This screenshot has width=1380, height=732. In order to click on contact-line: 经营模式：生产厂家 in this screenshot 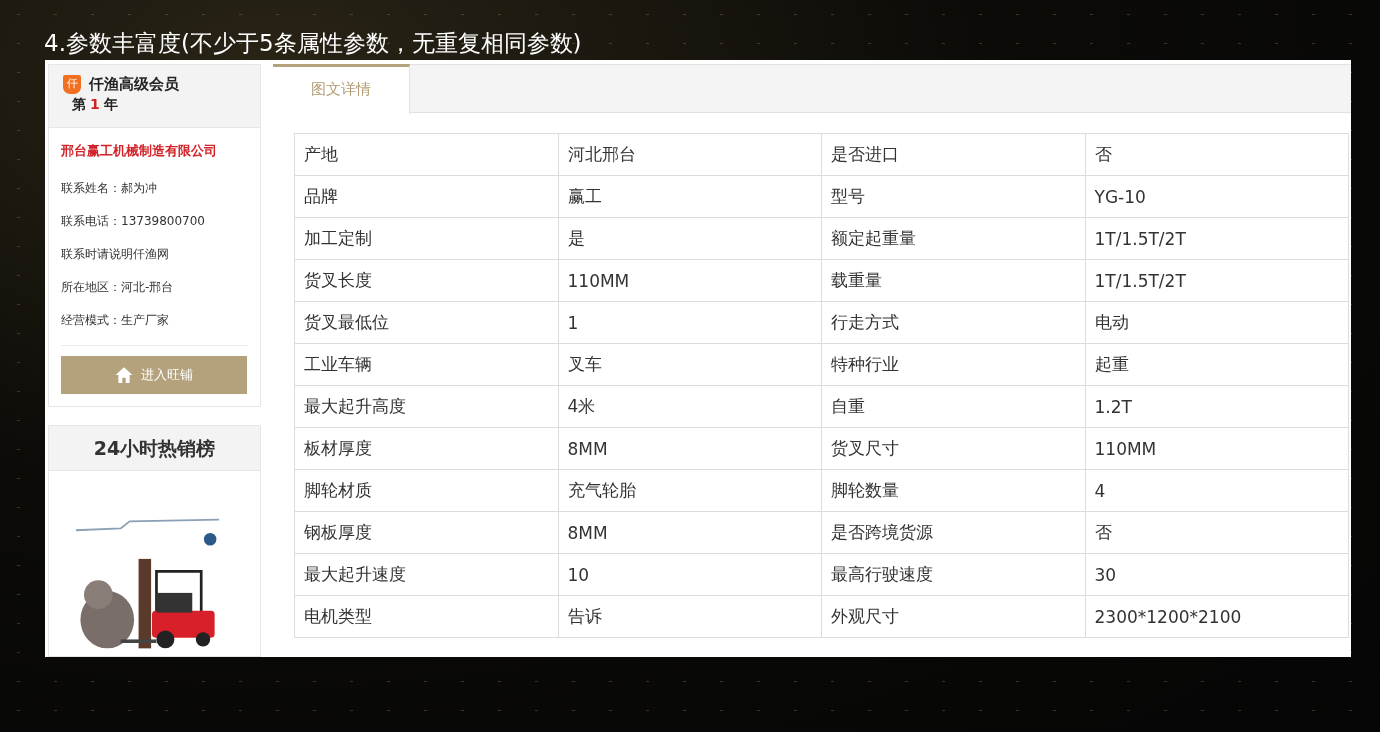, I will do `click(115, 320)`.